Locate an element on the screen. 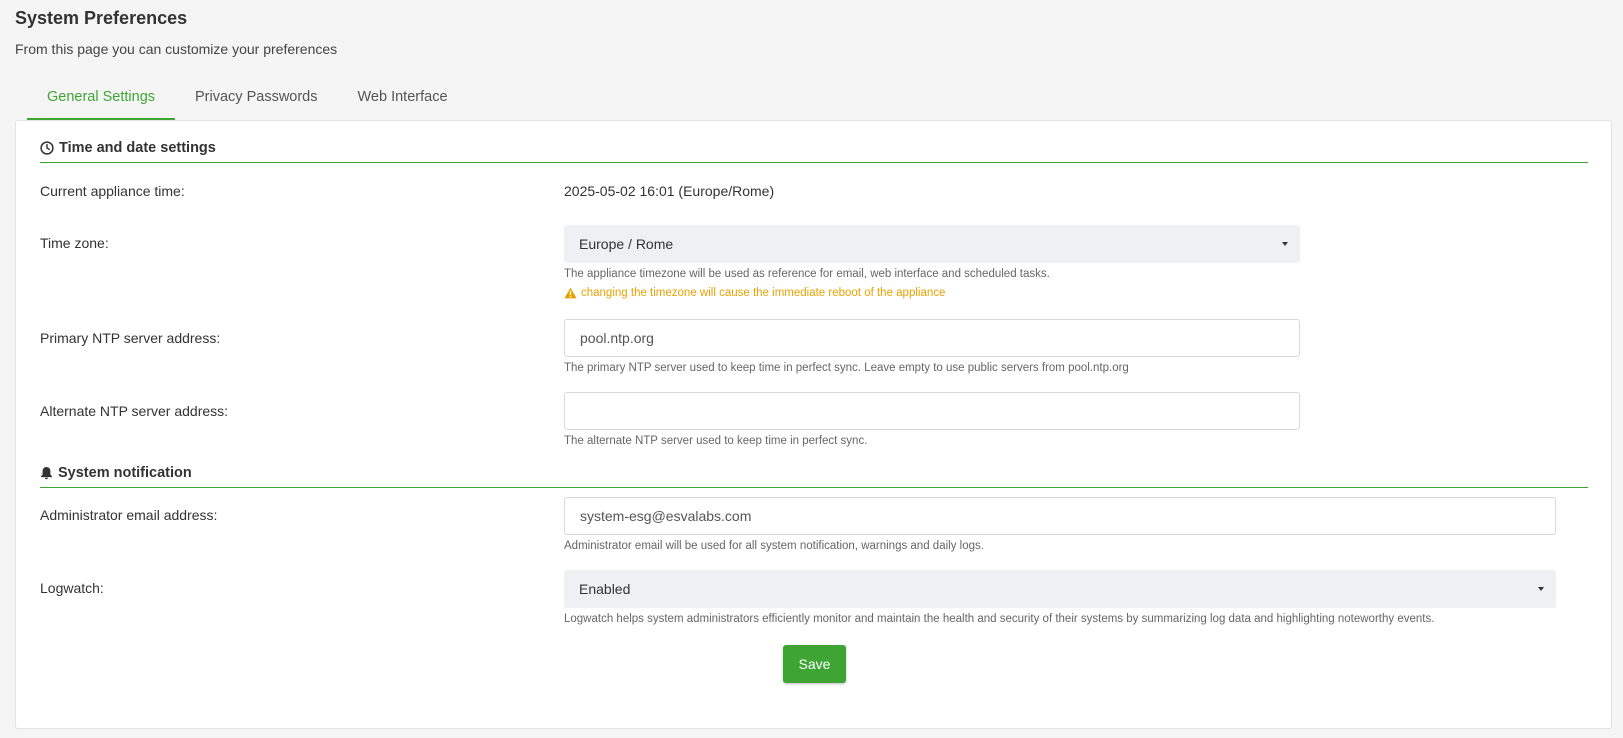  tab-web-interface: Web Interface is located at coordinates (403, 100).